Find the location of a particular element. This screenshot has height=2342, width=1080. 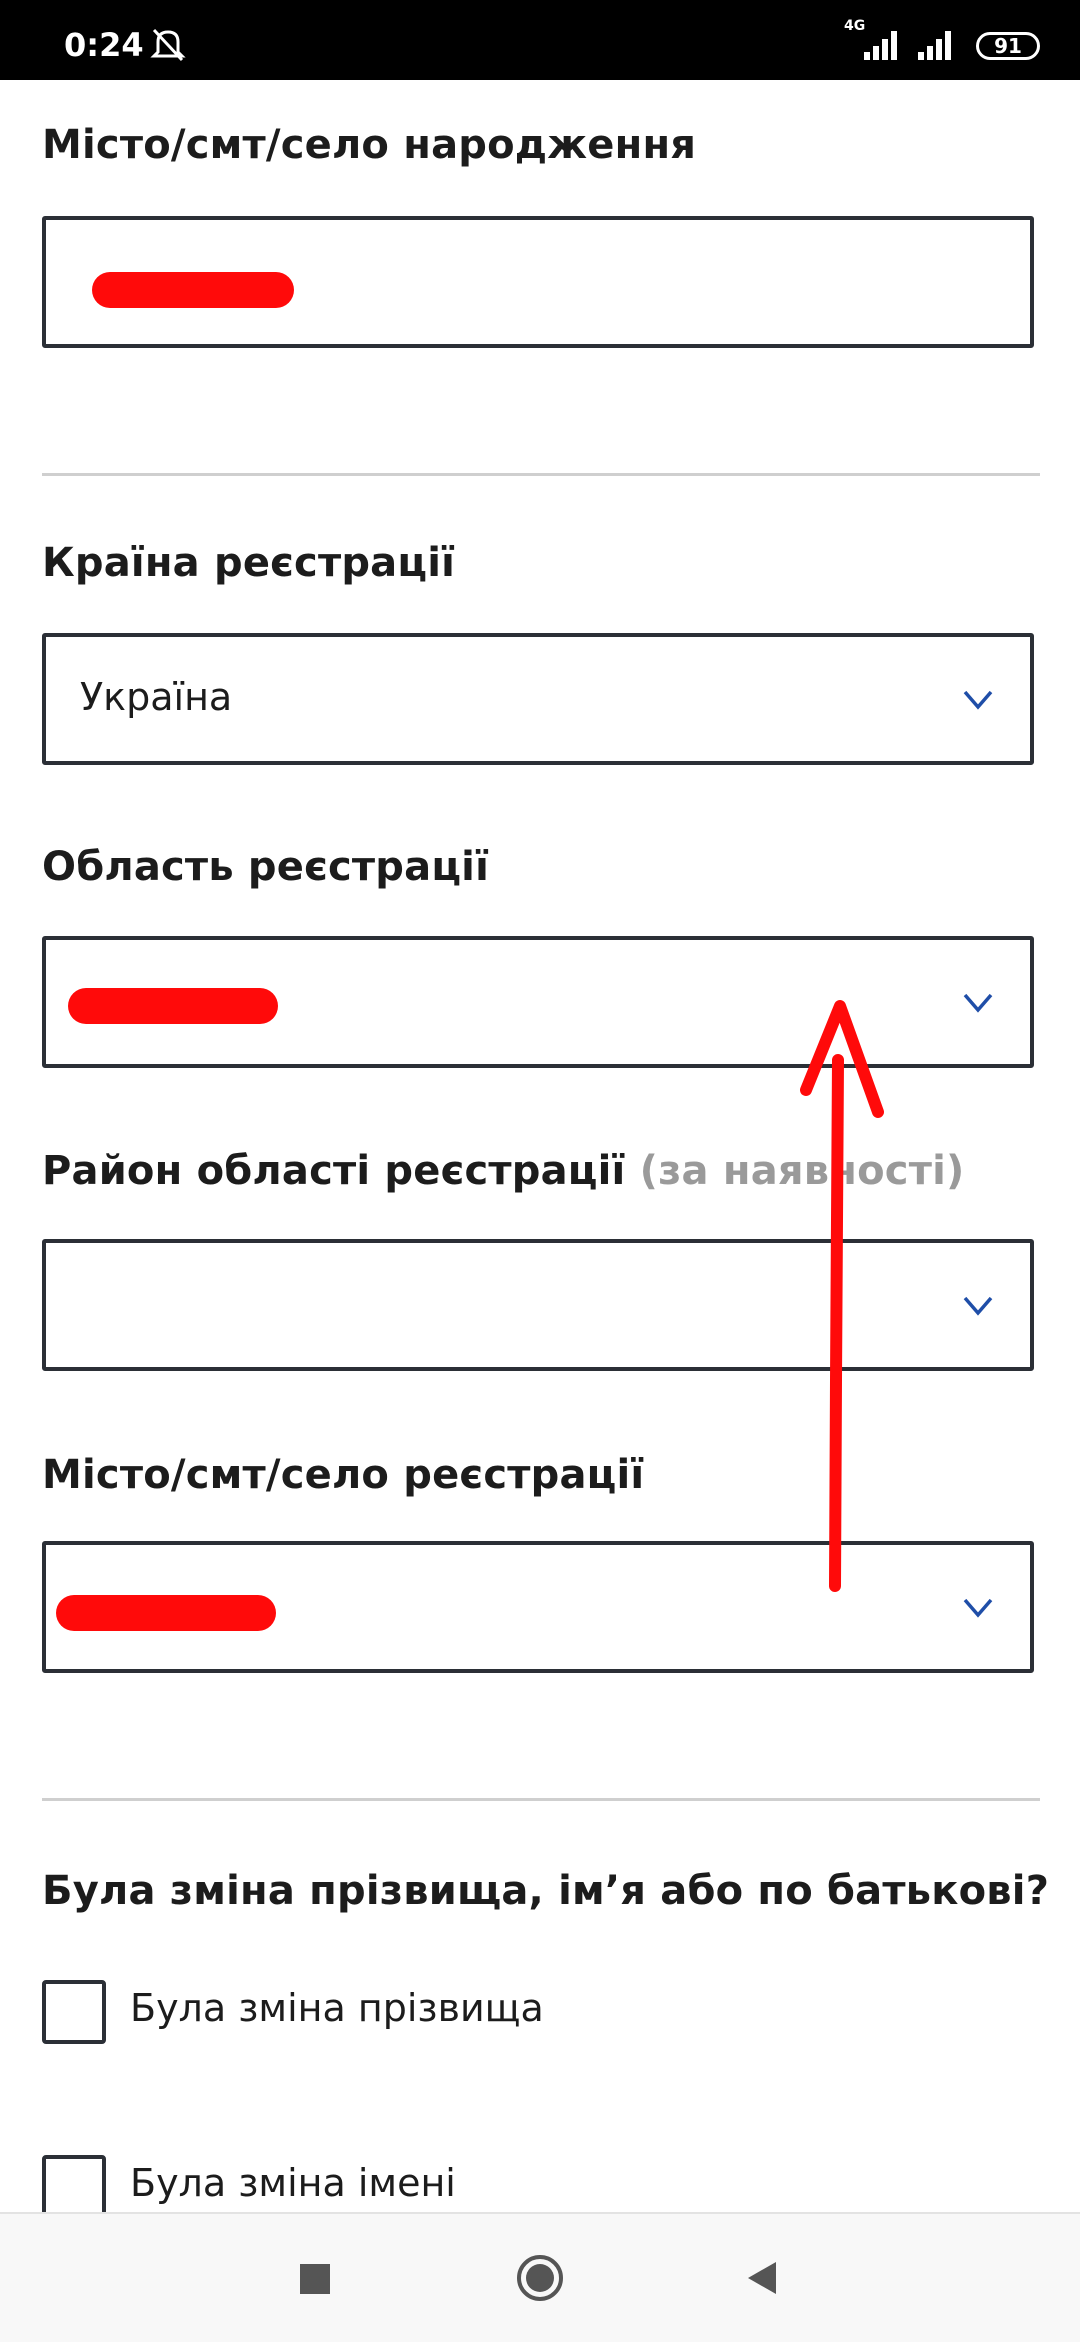

home-circle-icon is located at coordinates (540, 2278).